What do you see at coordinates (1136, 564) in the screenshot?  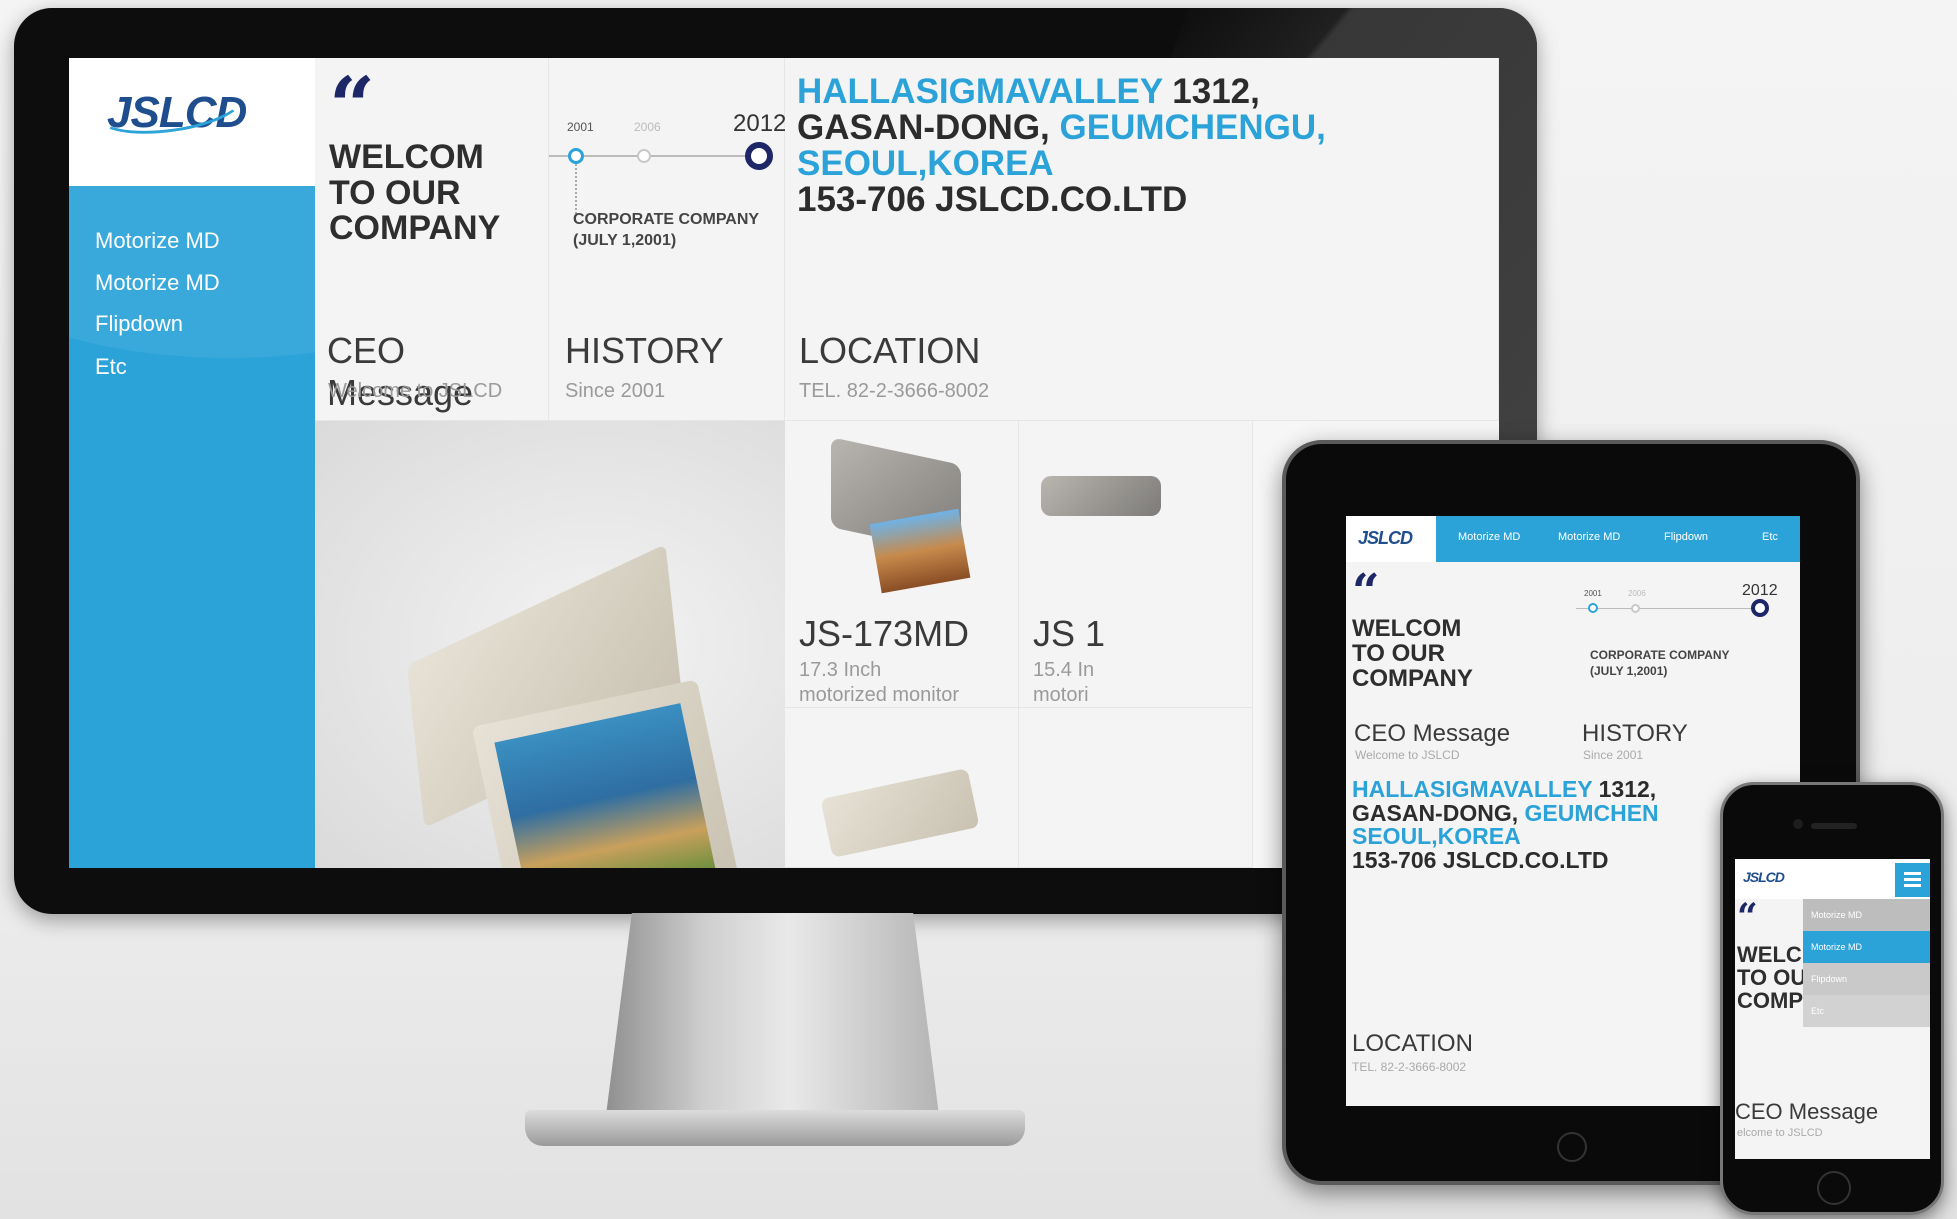 I see `product-card-js1: JS 1 15.4 In motori` at bounding box center [1136, 564].